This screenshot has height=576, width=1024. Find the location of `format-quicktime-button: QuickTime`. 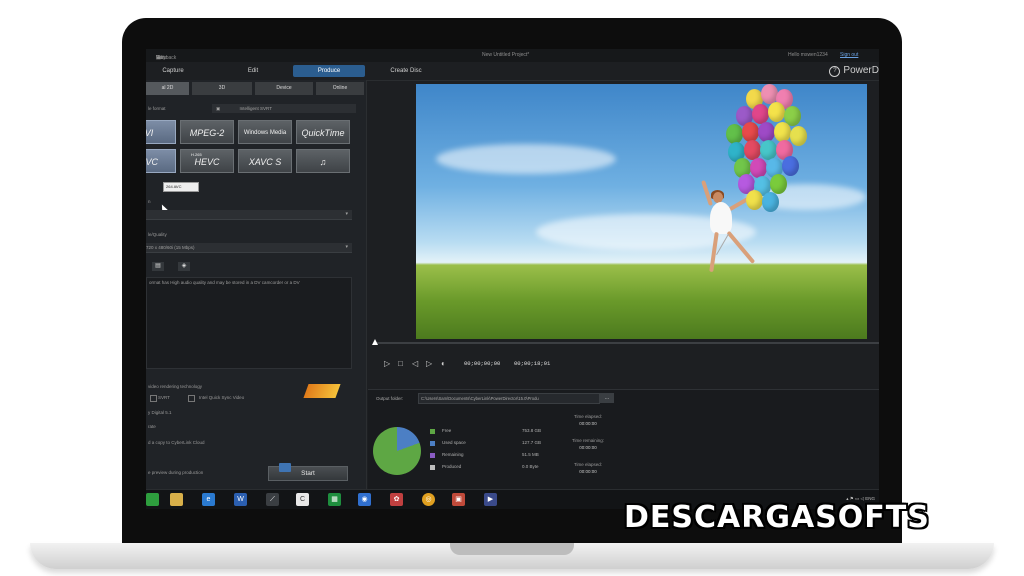

format-quicktime-button: QuickTime is located at coordinates (323, 132).